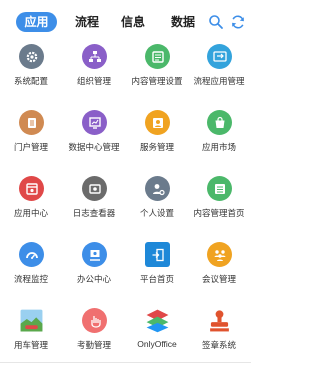 The width and height of the screenshot is (320, 366). I want to click on app-tile: 内容管理设置, so click(157, 72).